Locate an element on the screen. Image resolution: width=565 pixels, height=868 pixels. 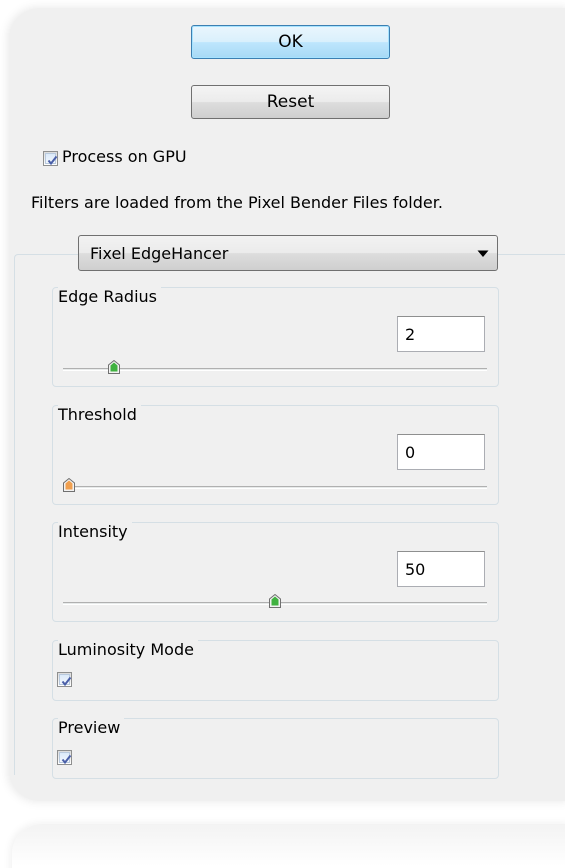
preview-checkbox is located at coordinates (64, 757).